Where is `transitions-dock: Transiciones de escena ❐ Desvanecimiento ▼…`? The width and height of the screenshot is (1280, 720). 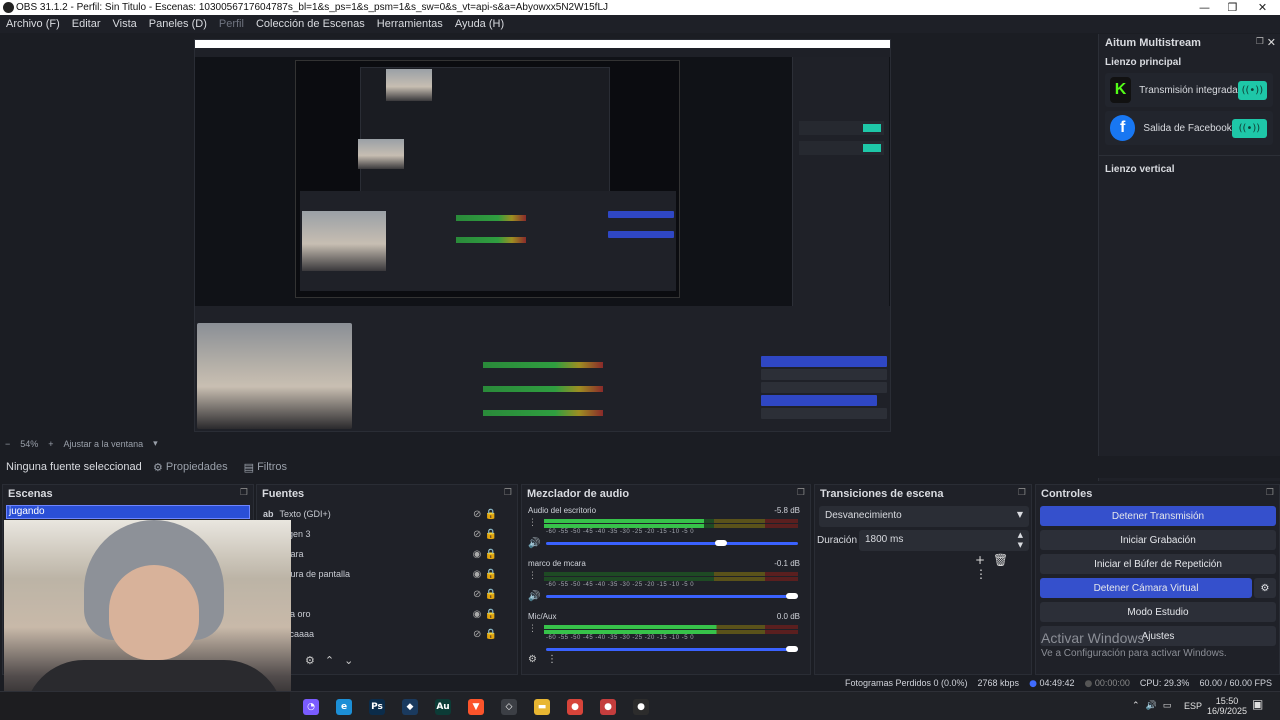
transitions-dock: Transiciones de escena ❐ Desvanecimiento ▼… is located at coordinates (923, 579).